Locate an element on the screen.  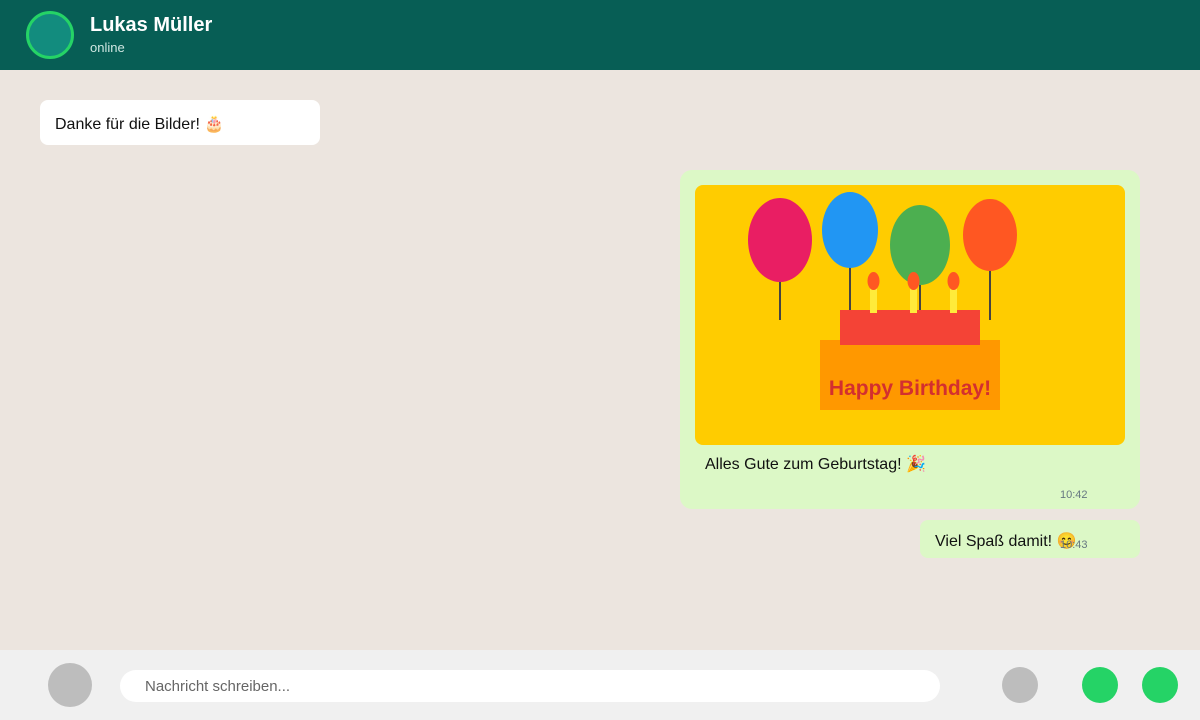
outgoing-message-bubble: Viel Spaß damit! 😊 10:43 is located at coordinates (1030, 539).